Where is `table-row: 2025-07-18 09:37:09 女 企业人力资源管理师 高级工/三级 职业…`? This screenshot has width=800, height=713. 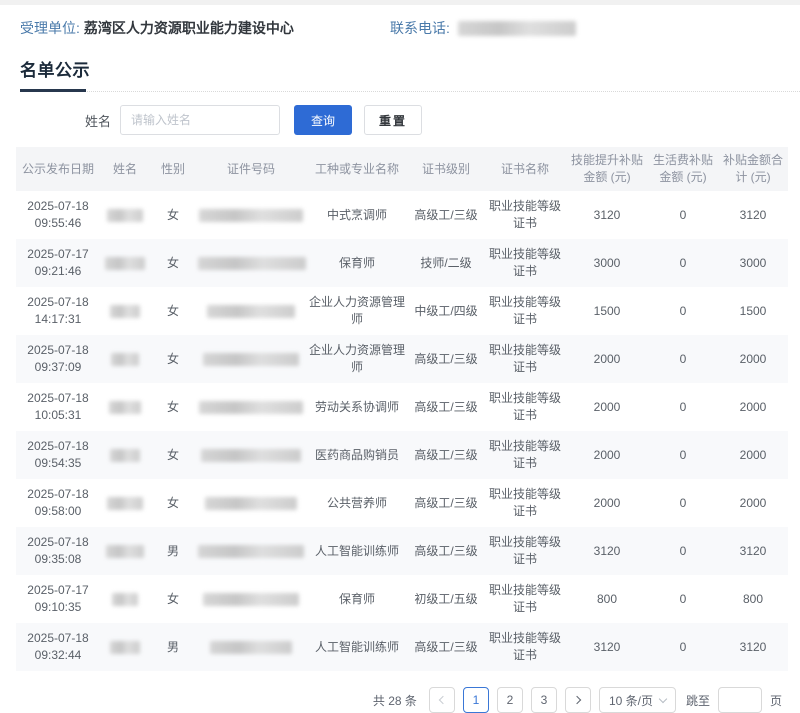 table-row: 2025-07-18 09:37:09 女 企业人力资源管理师 高级工/三级 职业… is located at coordinates (402, 359).